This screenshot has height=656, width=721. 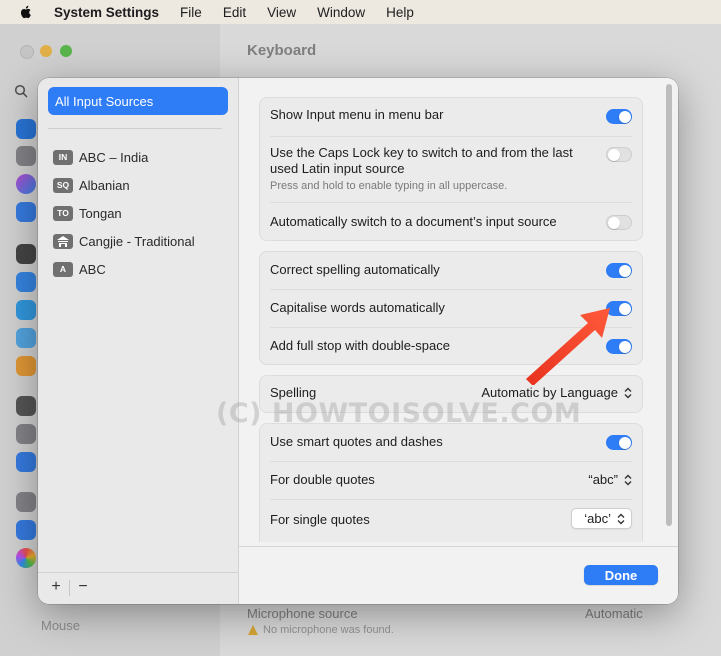 What do you see at coordinates (104, 185) in the screenshot?
I see `input-source-label: Albanian` at bounding box center [104, 185].